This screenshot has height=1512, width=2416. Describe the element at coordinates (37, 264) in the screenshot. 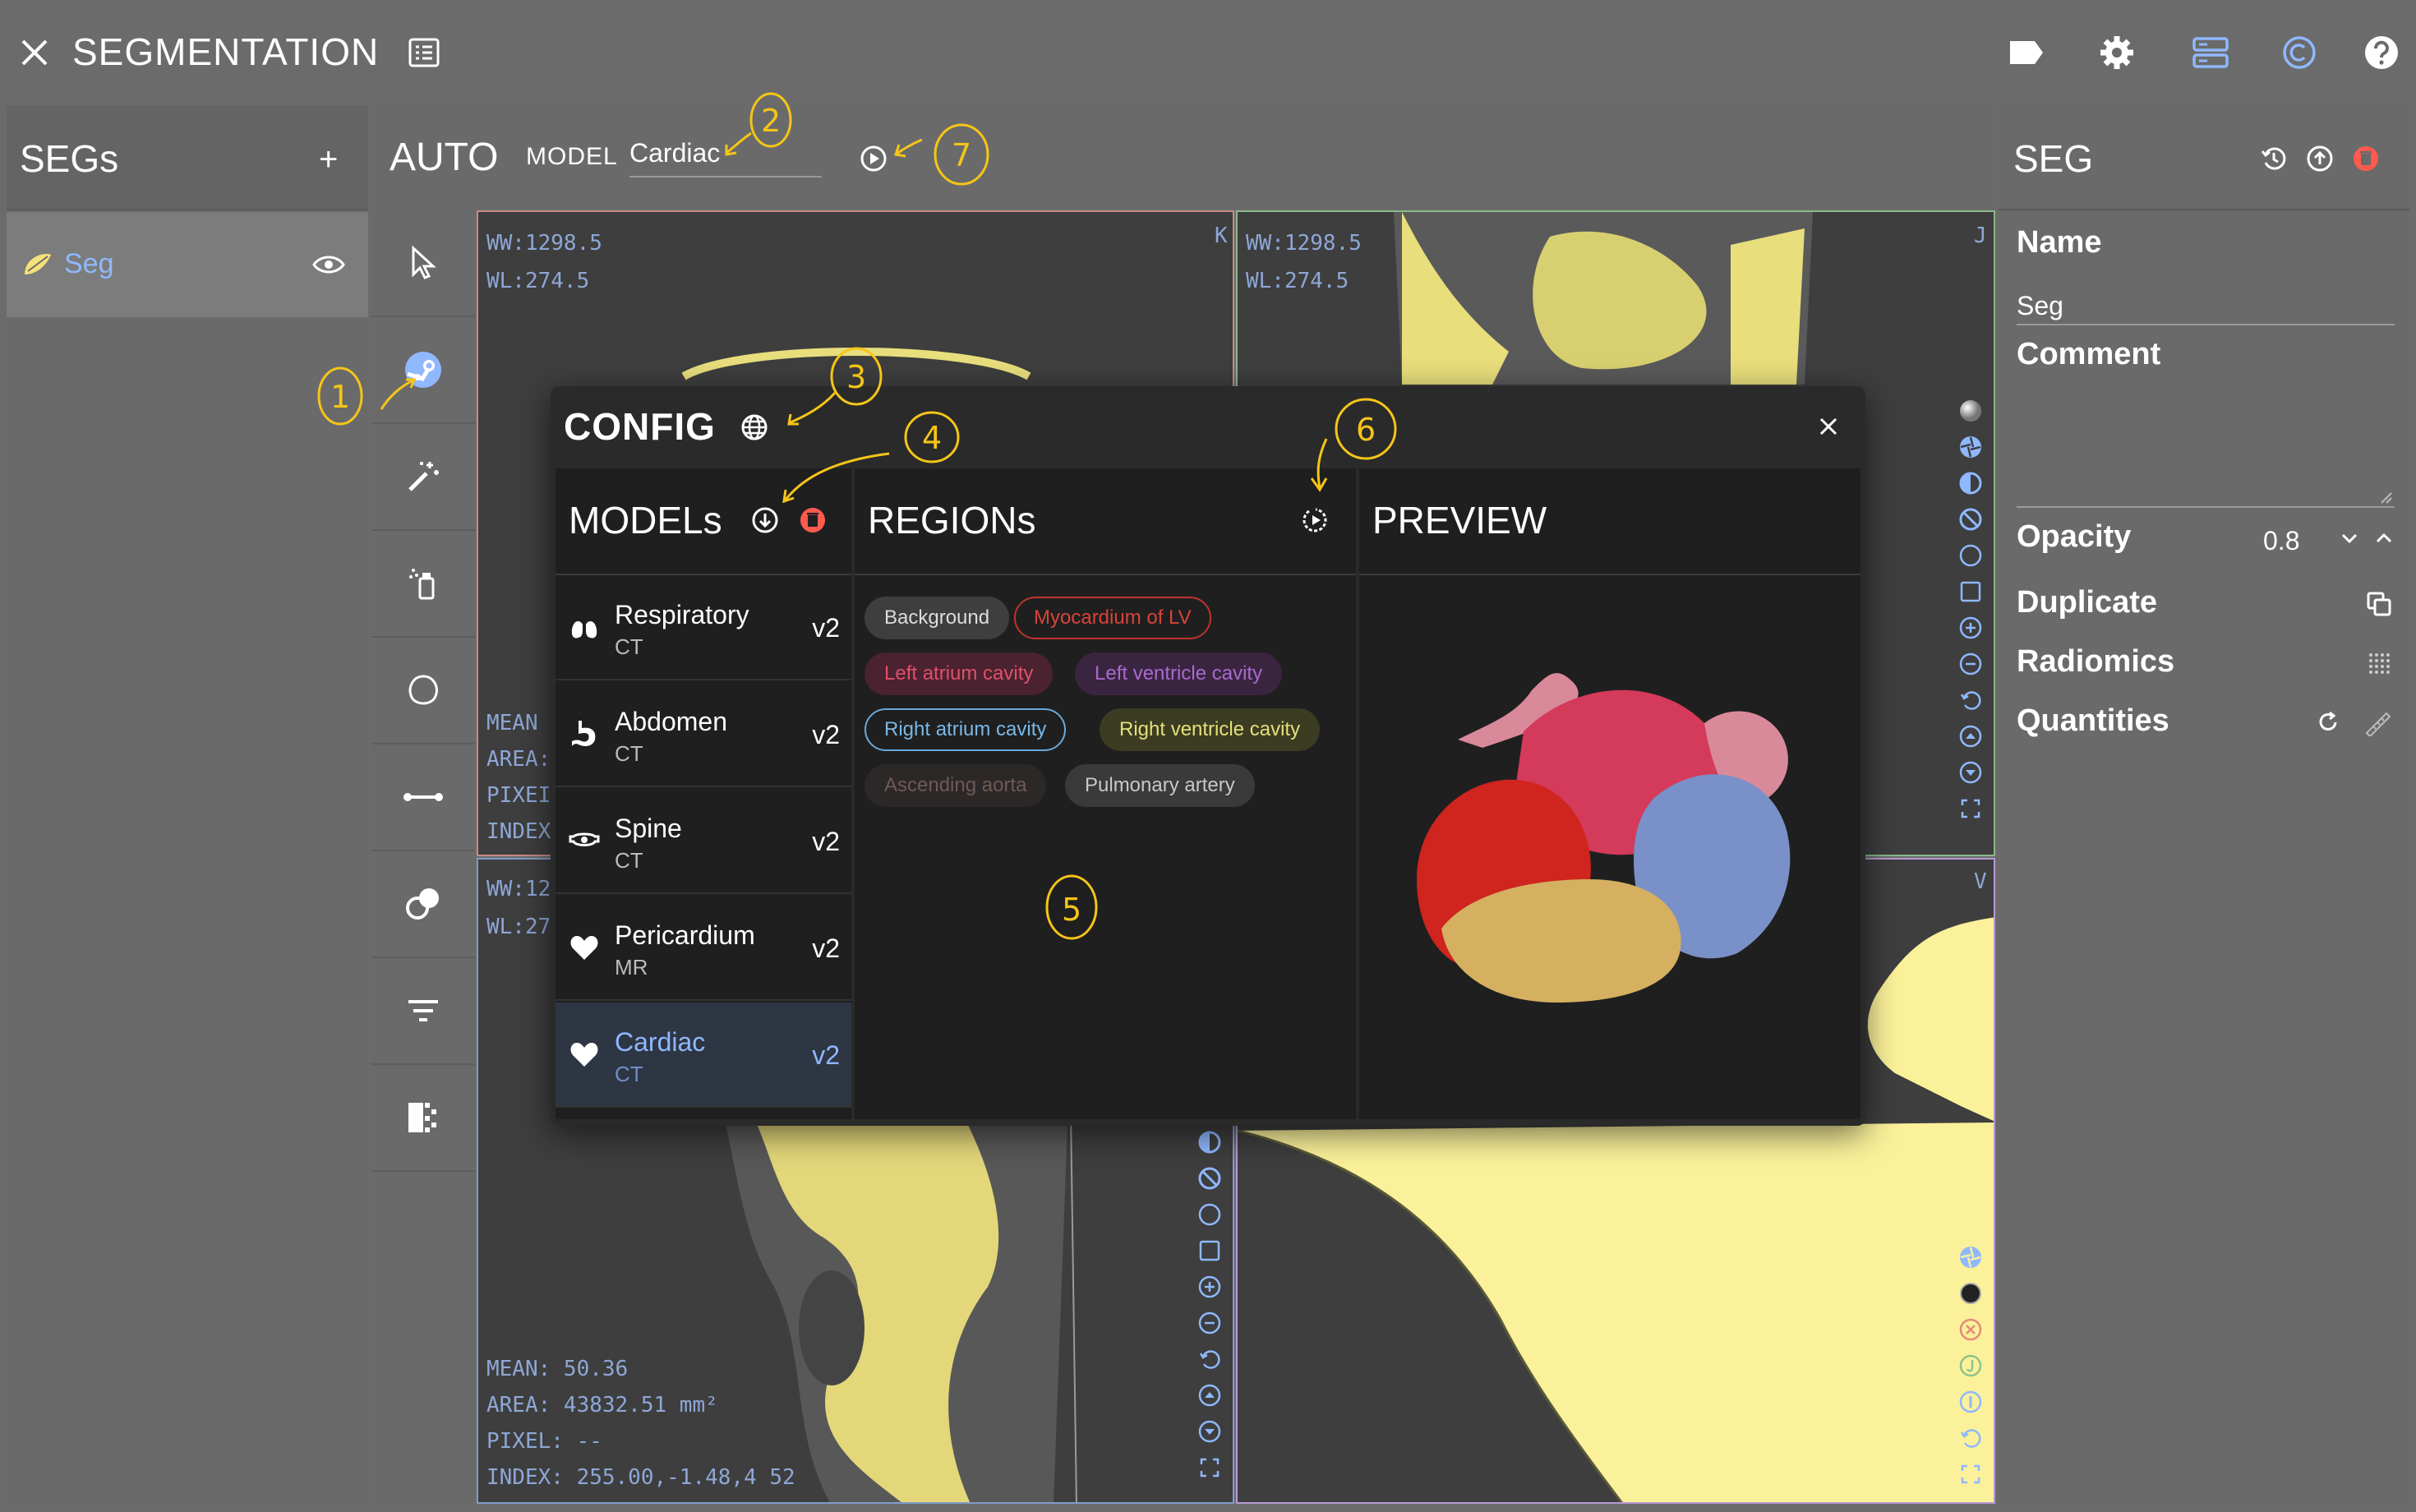

I see `seg-color-icon` at that location.